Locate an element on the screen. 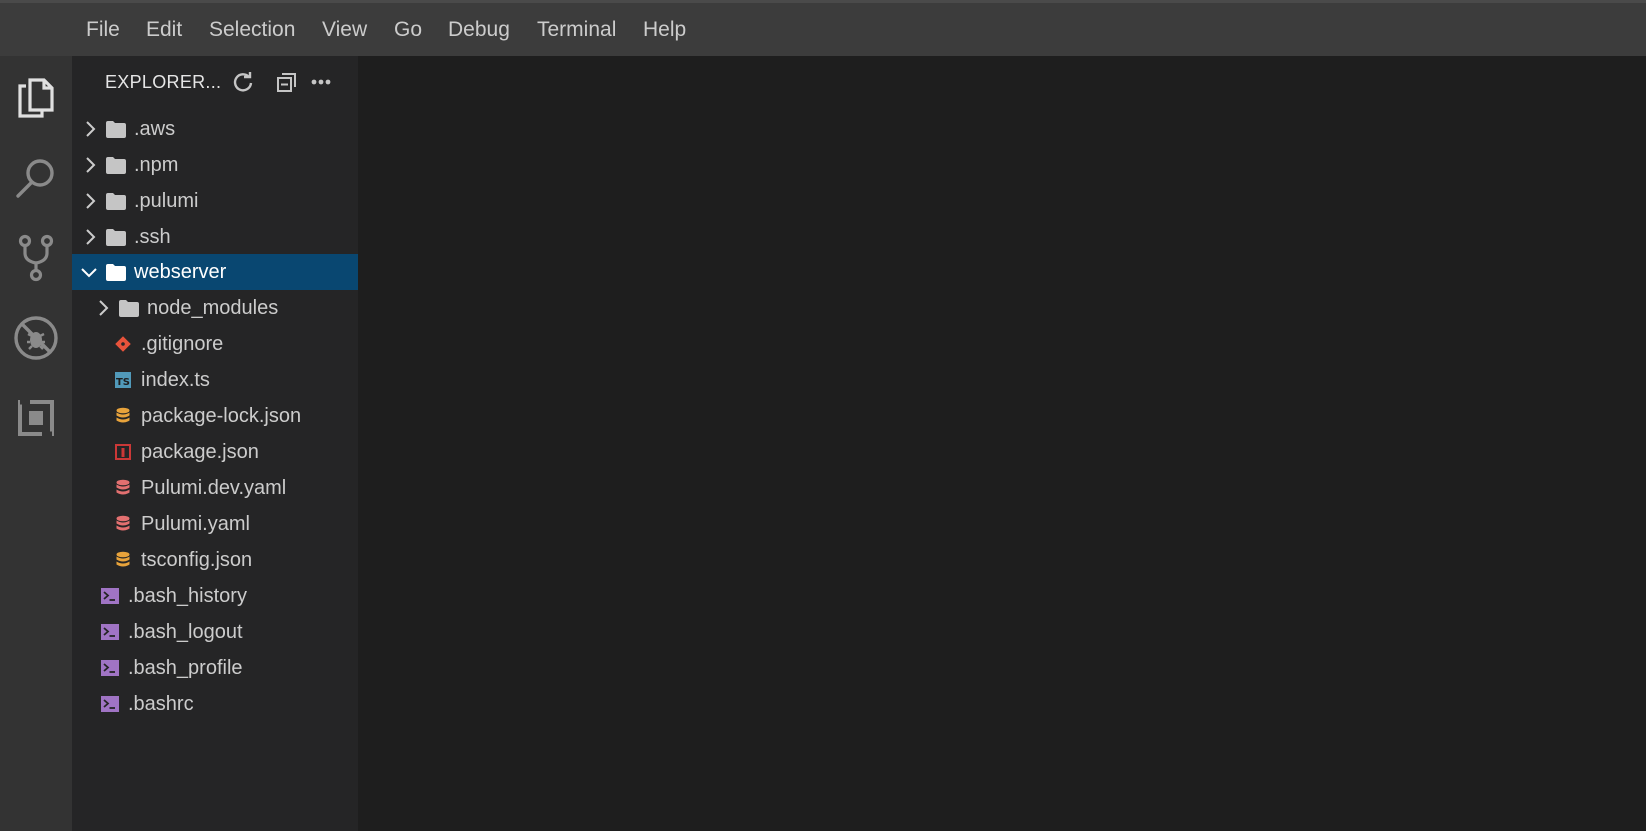 Image resolution: width=1646 pixels, height=831 pixels. tree-label: Pulumi.dev.yaml is located at coordinates (214, 488).